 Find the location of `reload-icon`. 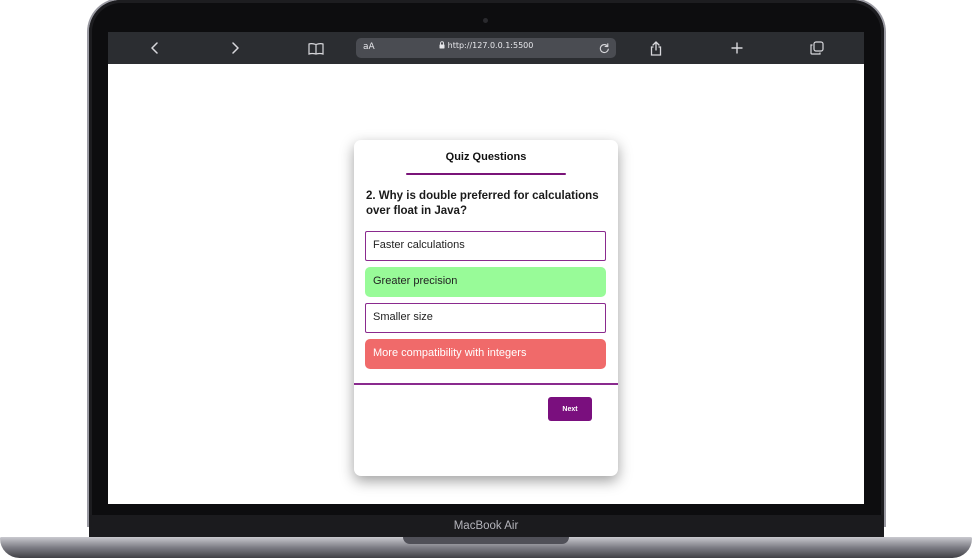

reload-icon is located at coordinates (604, 47).